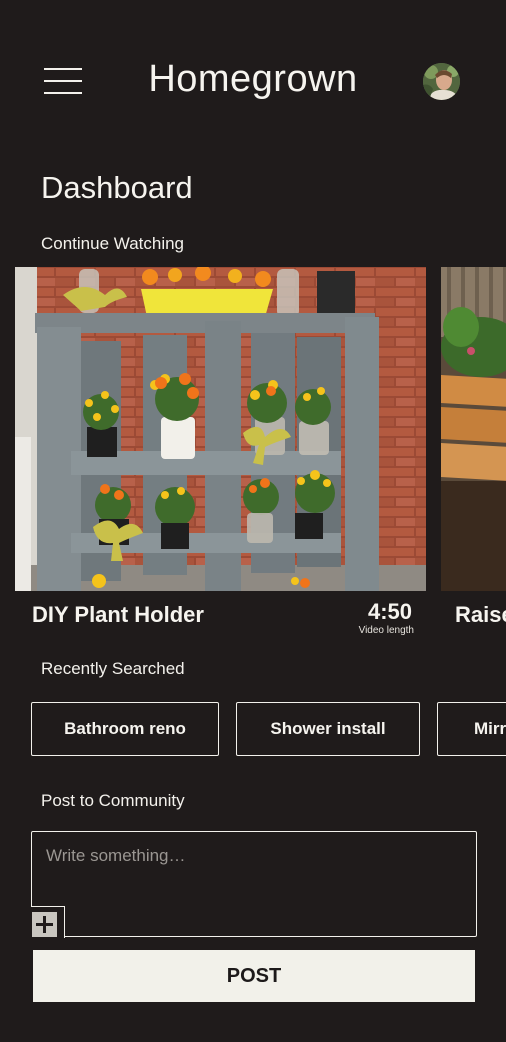  What do you see at coordinates (113, 800) in the screenshot?
I see `post-to-community-heading: Post to Community` at bounding box center [113, 800].